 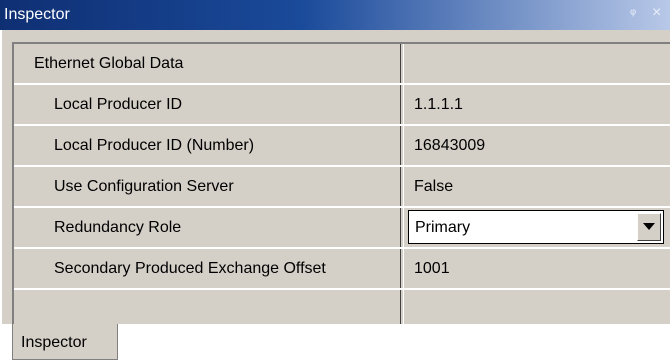 What do you see at coordinates (438, 105) in the screenshot?
I see `property-value: 1.1.1.1` at bounding box center [438, 105].